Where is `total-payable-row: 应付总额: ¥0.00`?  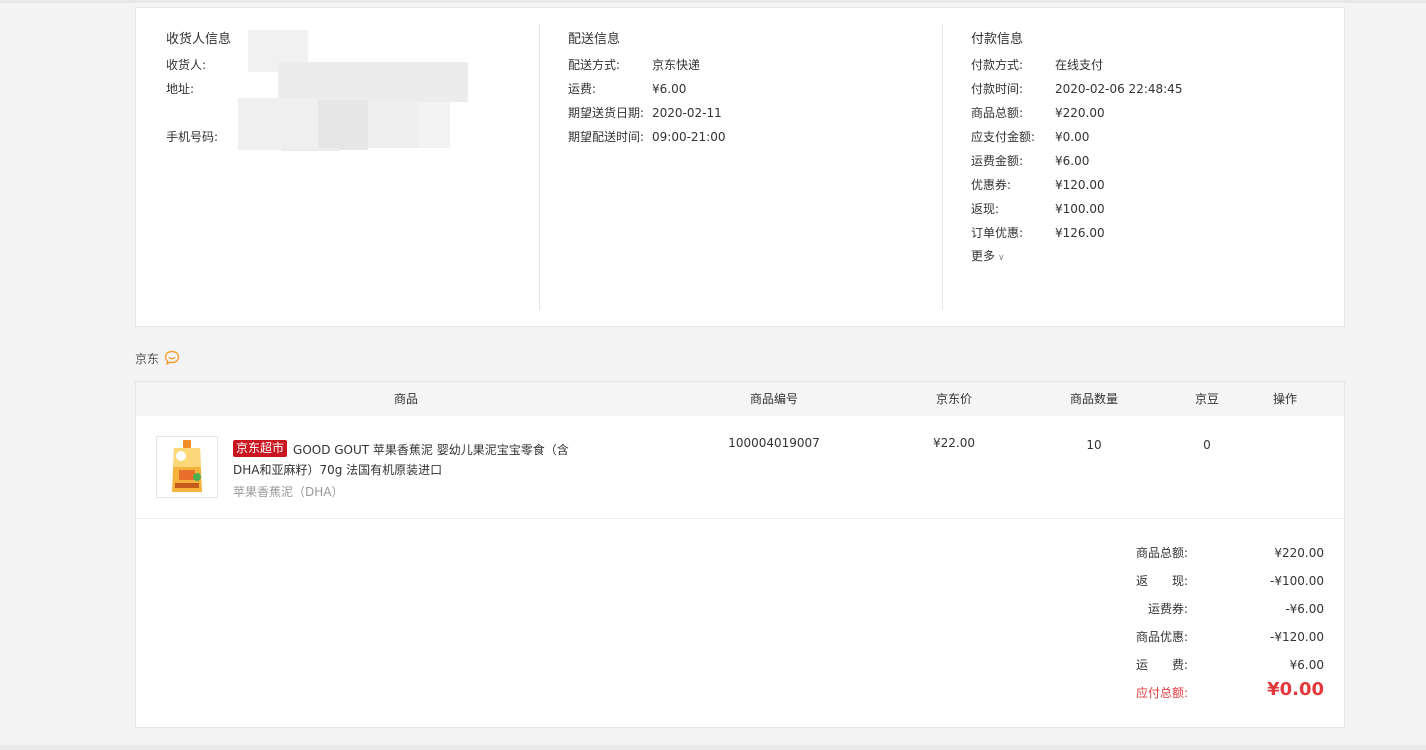 total-payable-row: 应付总额: ¥0.00 is located at coordinates (1215, 690).